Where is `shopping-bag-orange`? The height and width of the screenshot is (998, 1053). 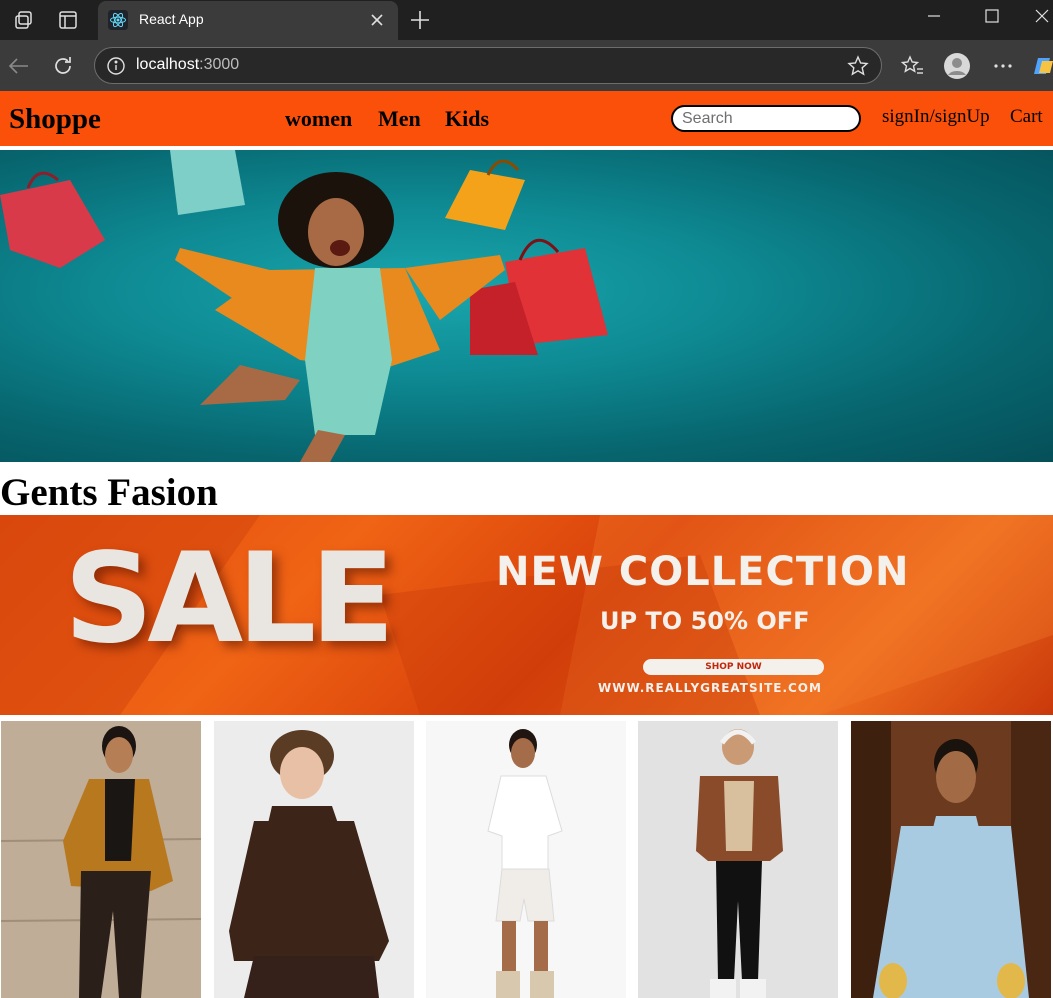
shopping-bag-orange is located at coordinates (485, 194).